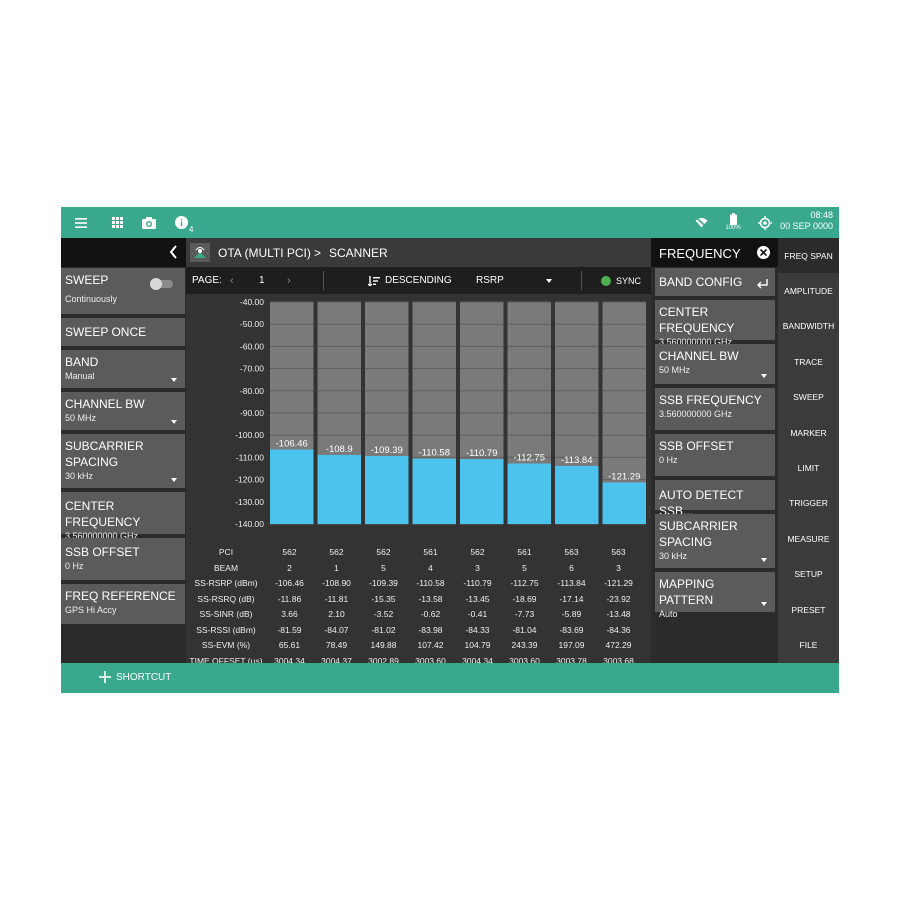 Image resolution: width=900 pixels, height=900 pixels. Describe the element at coordinates (250, 457) in the screenshot. I see `y-tick-label: -110.00` at that location.